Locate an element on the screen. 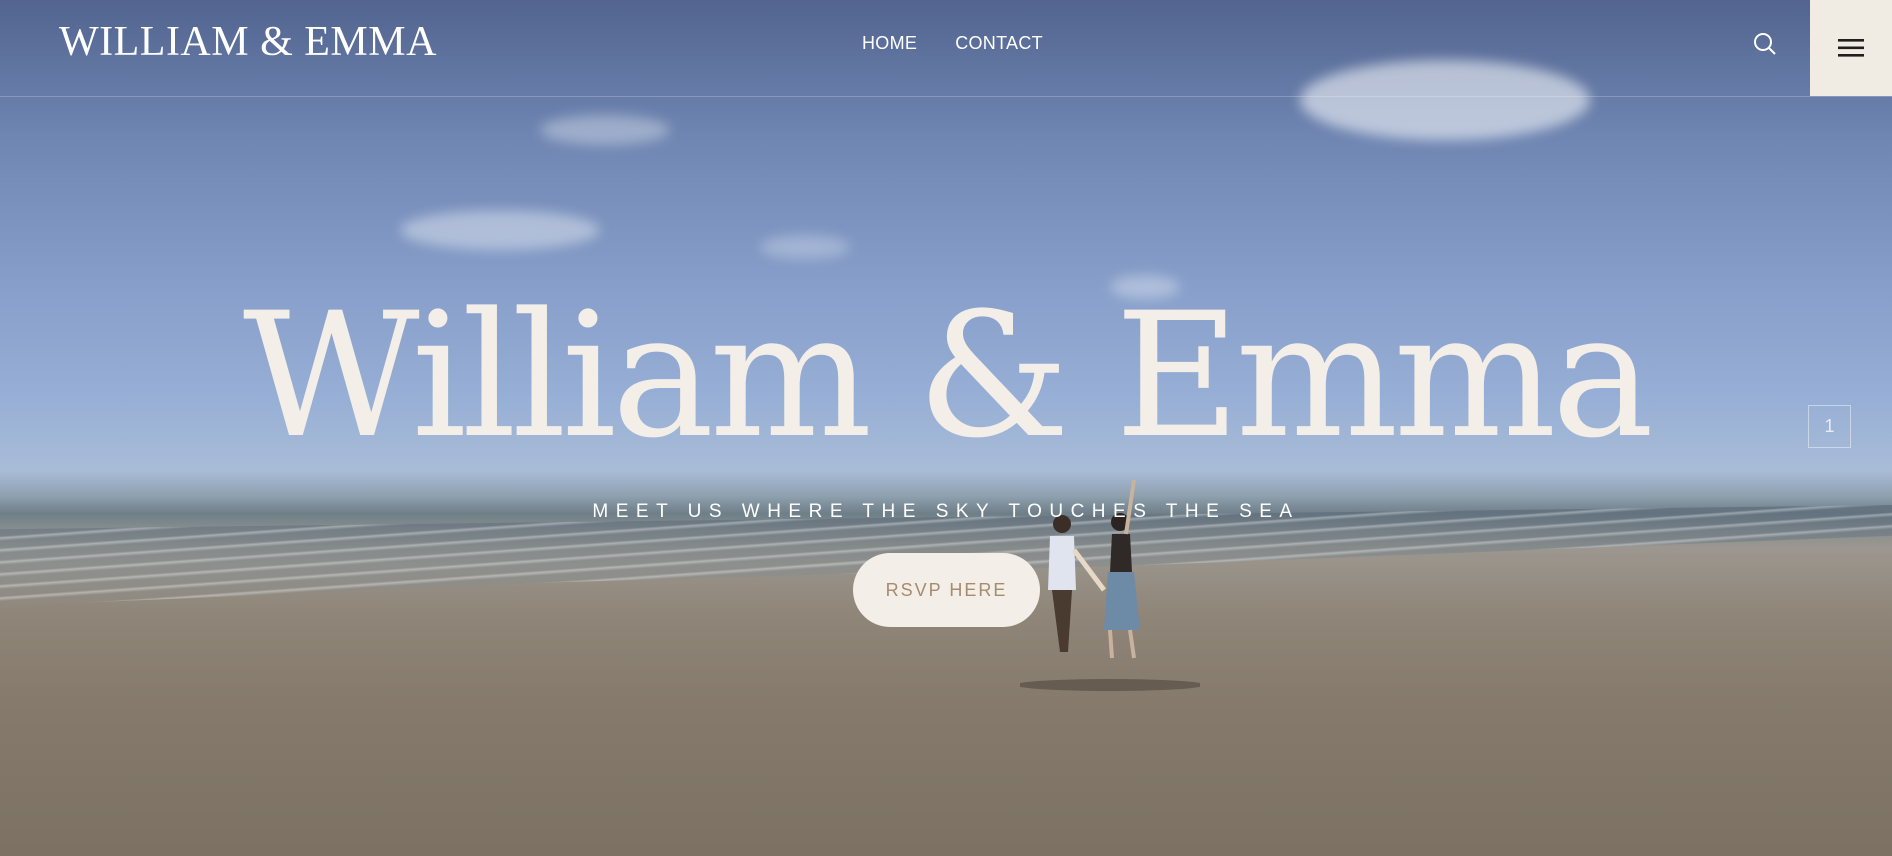 This screenshot has height=856, width=1892. search-button is located at coordinates (1765, 45).